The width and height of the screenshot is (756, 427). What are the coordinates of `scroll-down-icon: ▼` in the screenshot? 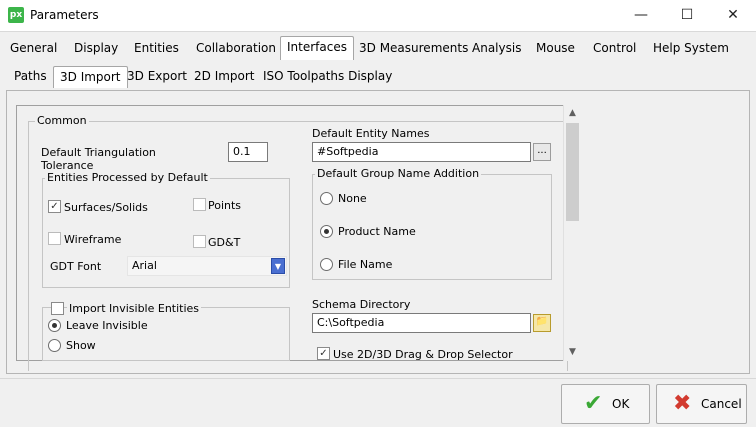 It's located at (572, 352).